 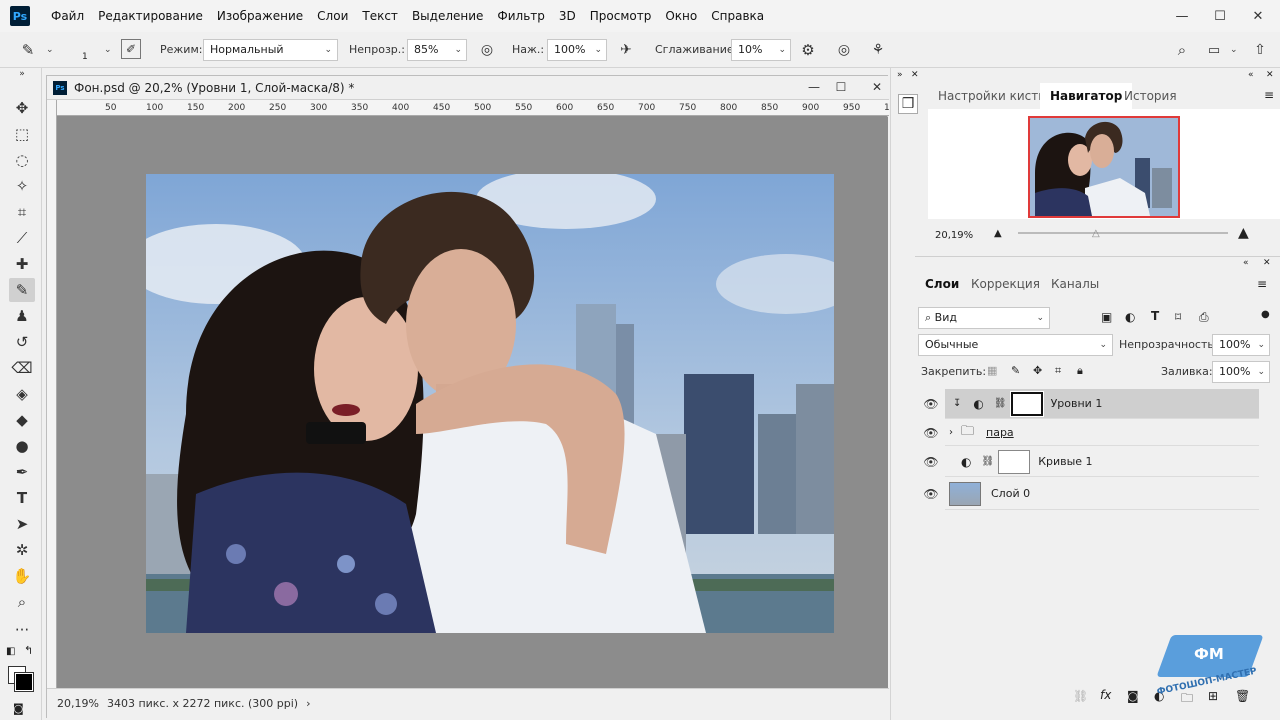 What do you see at coordinates (1182, 50) in the screenshot?
I see `search-icon: ⌕` at bounding box center [1182, 50].